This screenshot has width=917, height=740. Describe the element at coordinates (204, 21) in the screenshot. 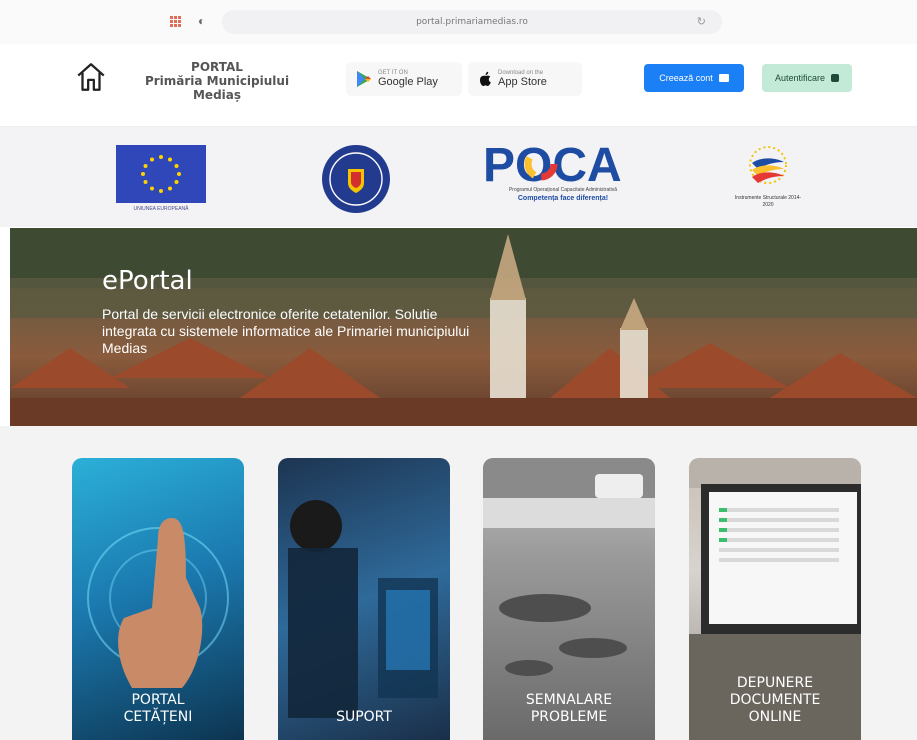

I see `privacy-shield-icon: ◐` at that location.